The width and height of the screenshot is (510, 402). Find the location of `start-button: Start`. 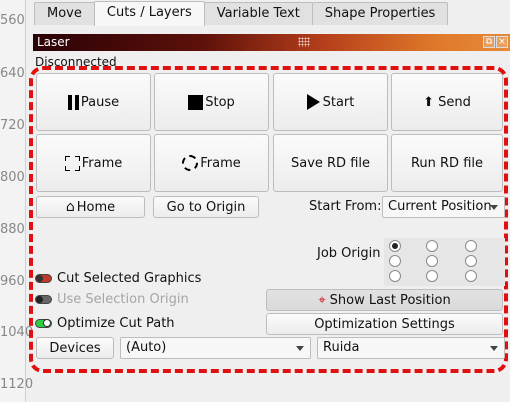

start-button: Start is located at coordinates (330, 102).